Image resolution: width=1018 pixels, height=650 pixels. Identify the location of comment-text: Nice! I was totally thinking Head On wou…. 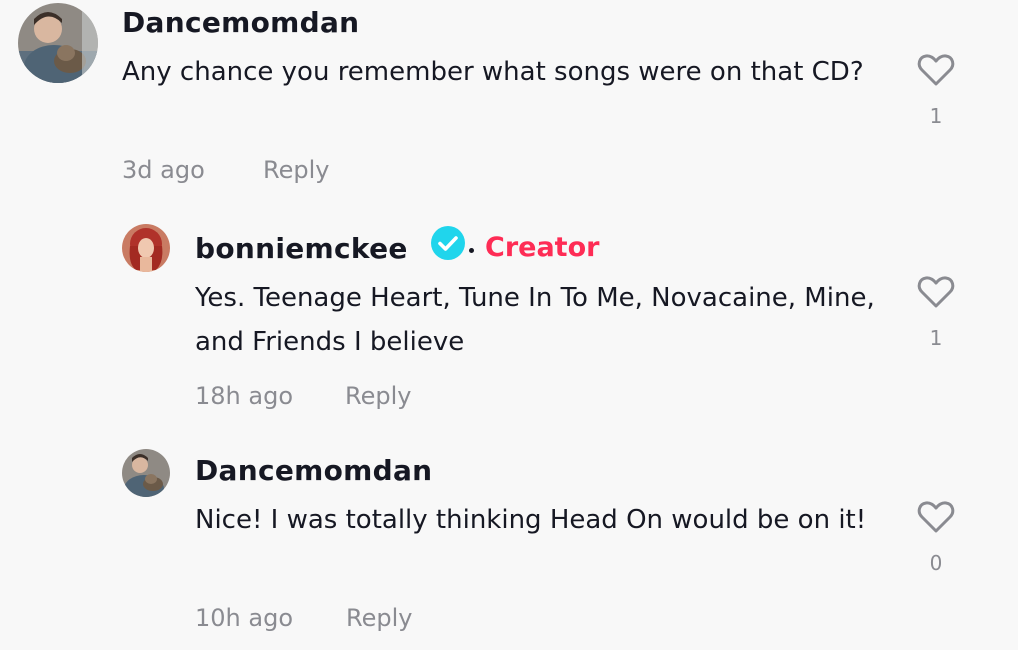
(531, 520).